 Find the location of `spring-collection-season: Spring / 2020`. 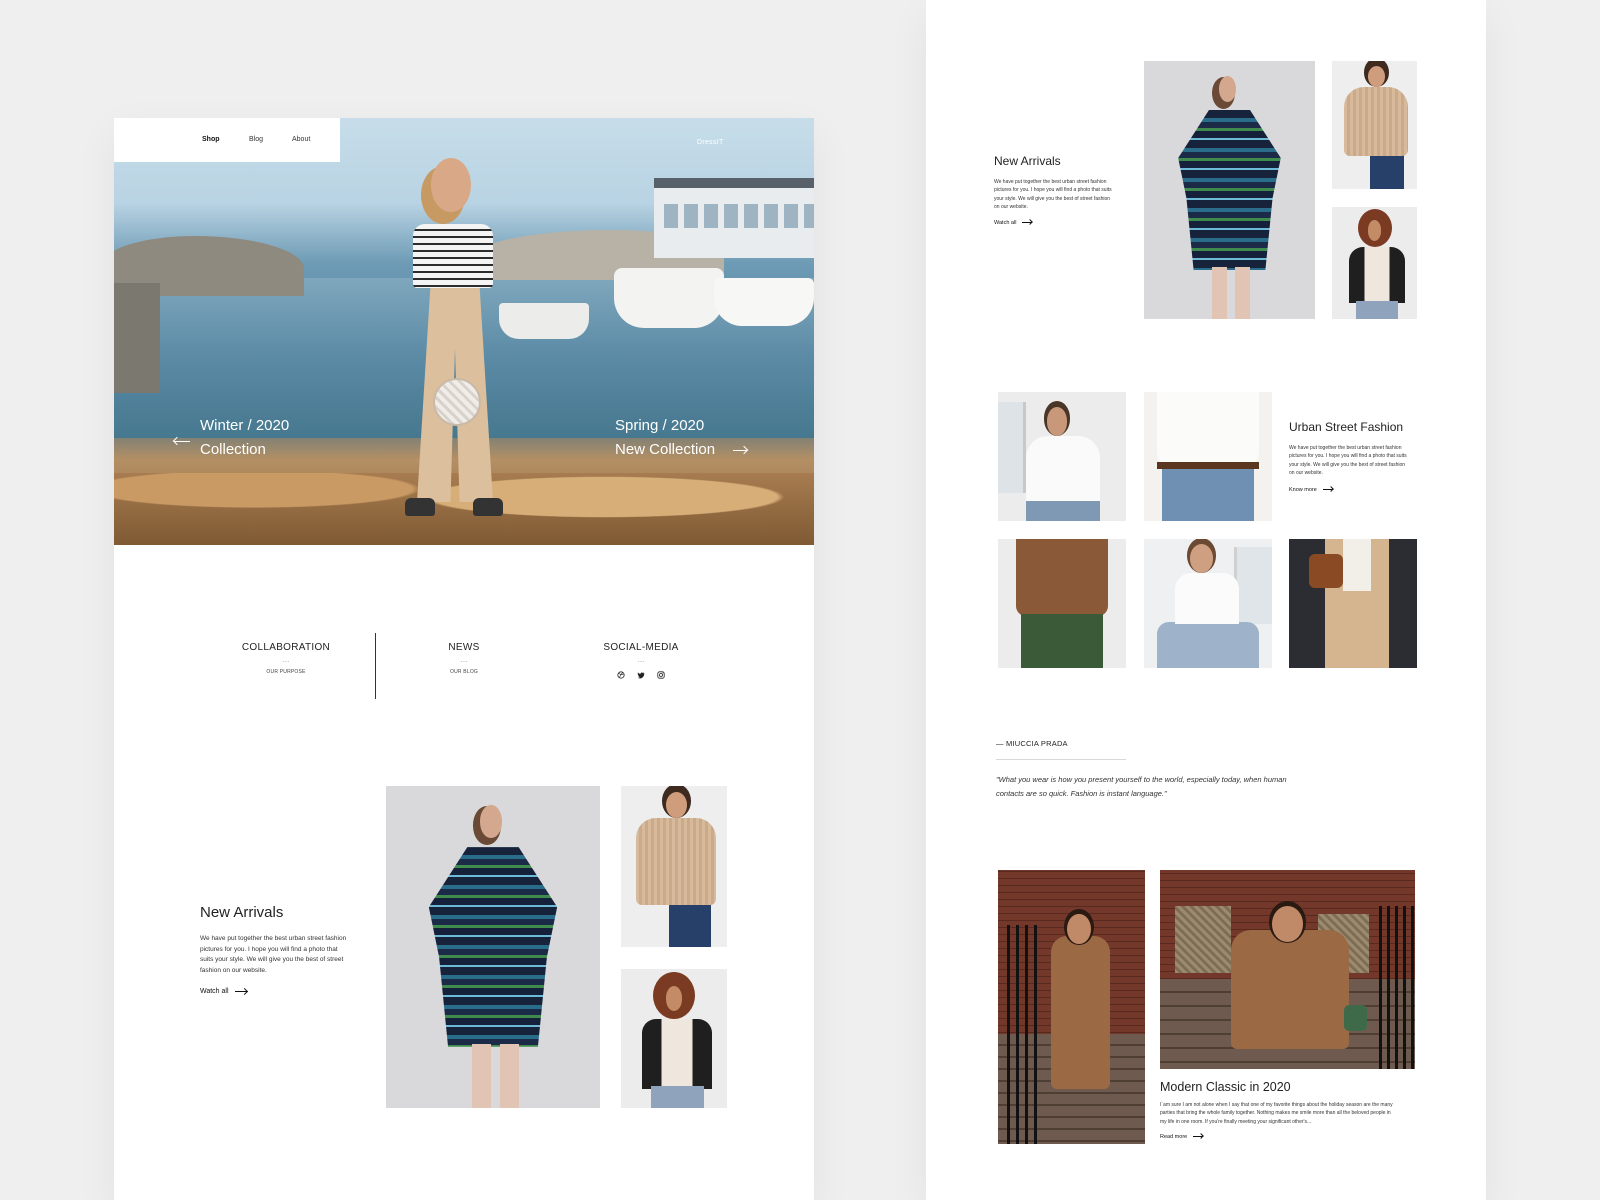

spring-collection-season: Spring / 2020 is located at coordinates (660, 425).